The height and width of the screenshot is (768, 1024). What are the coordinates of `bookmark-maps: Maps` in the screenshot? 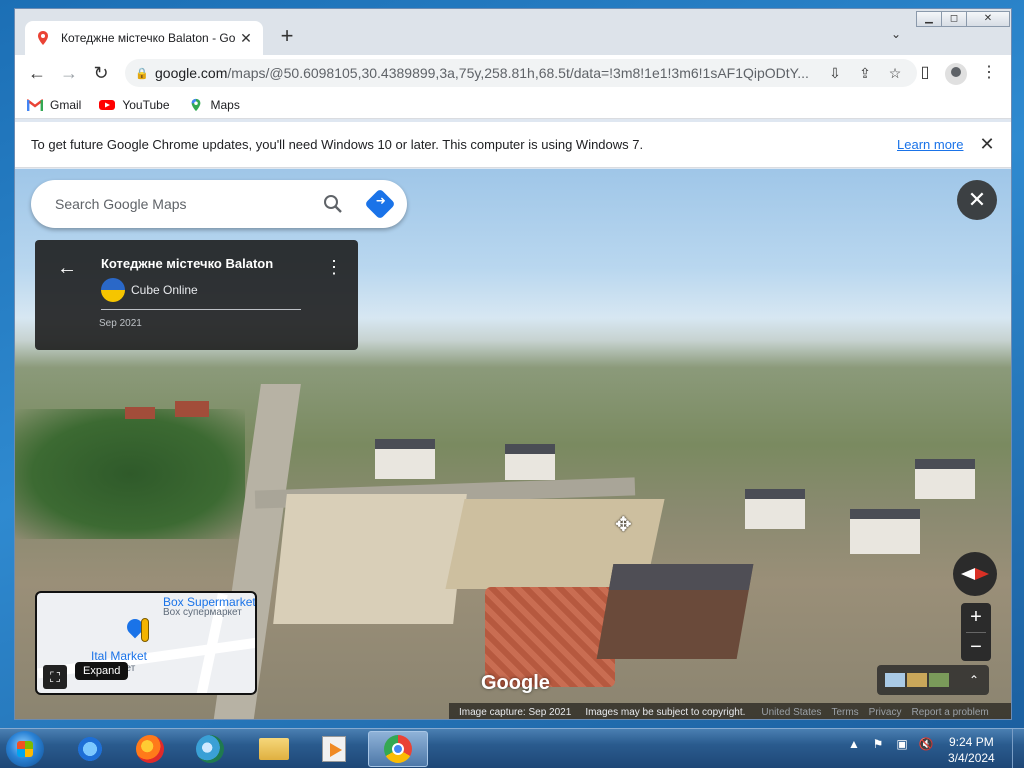 It's located at (214, 105).